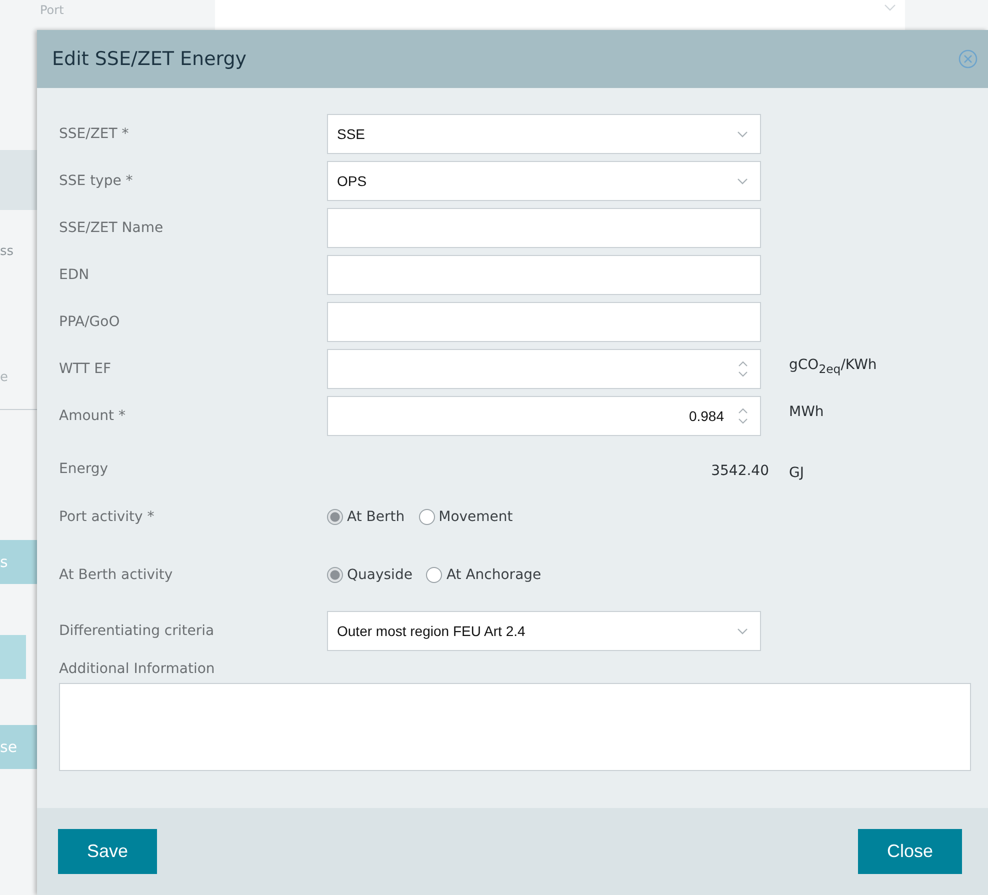  What do you see at coordinates (833, 366) in the screenshot?
I see `unit-label: gCO$_{2eq}$/KWh` at bounding box center [833, 366].